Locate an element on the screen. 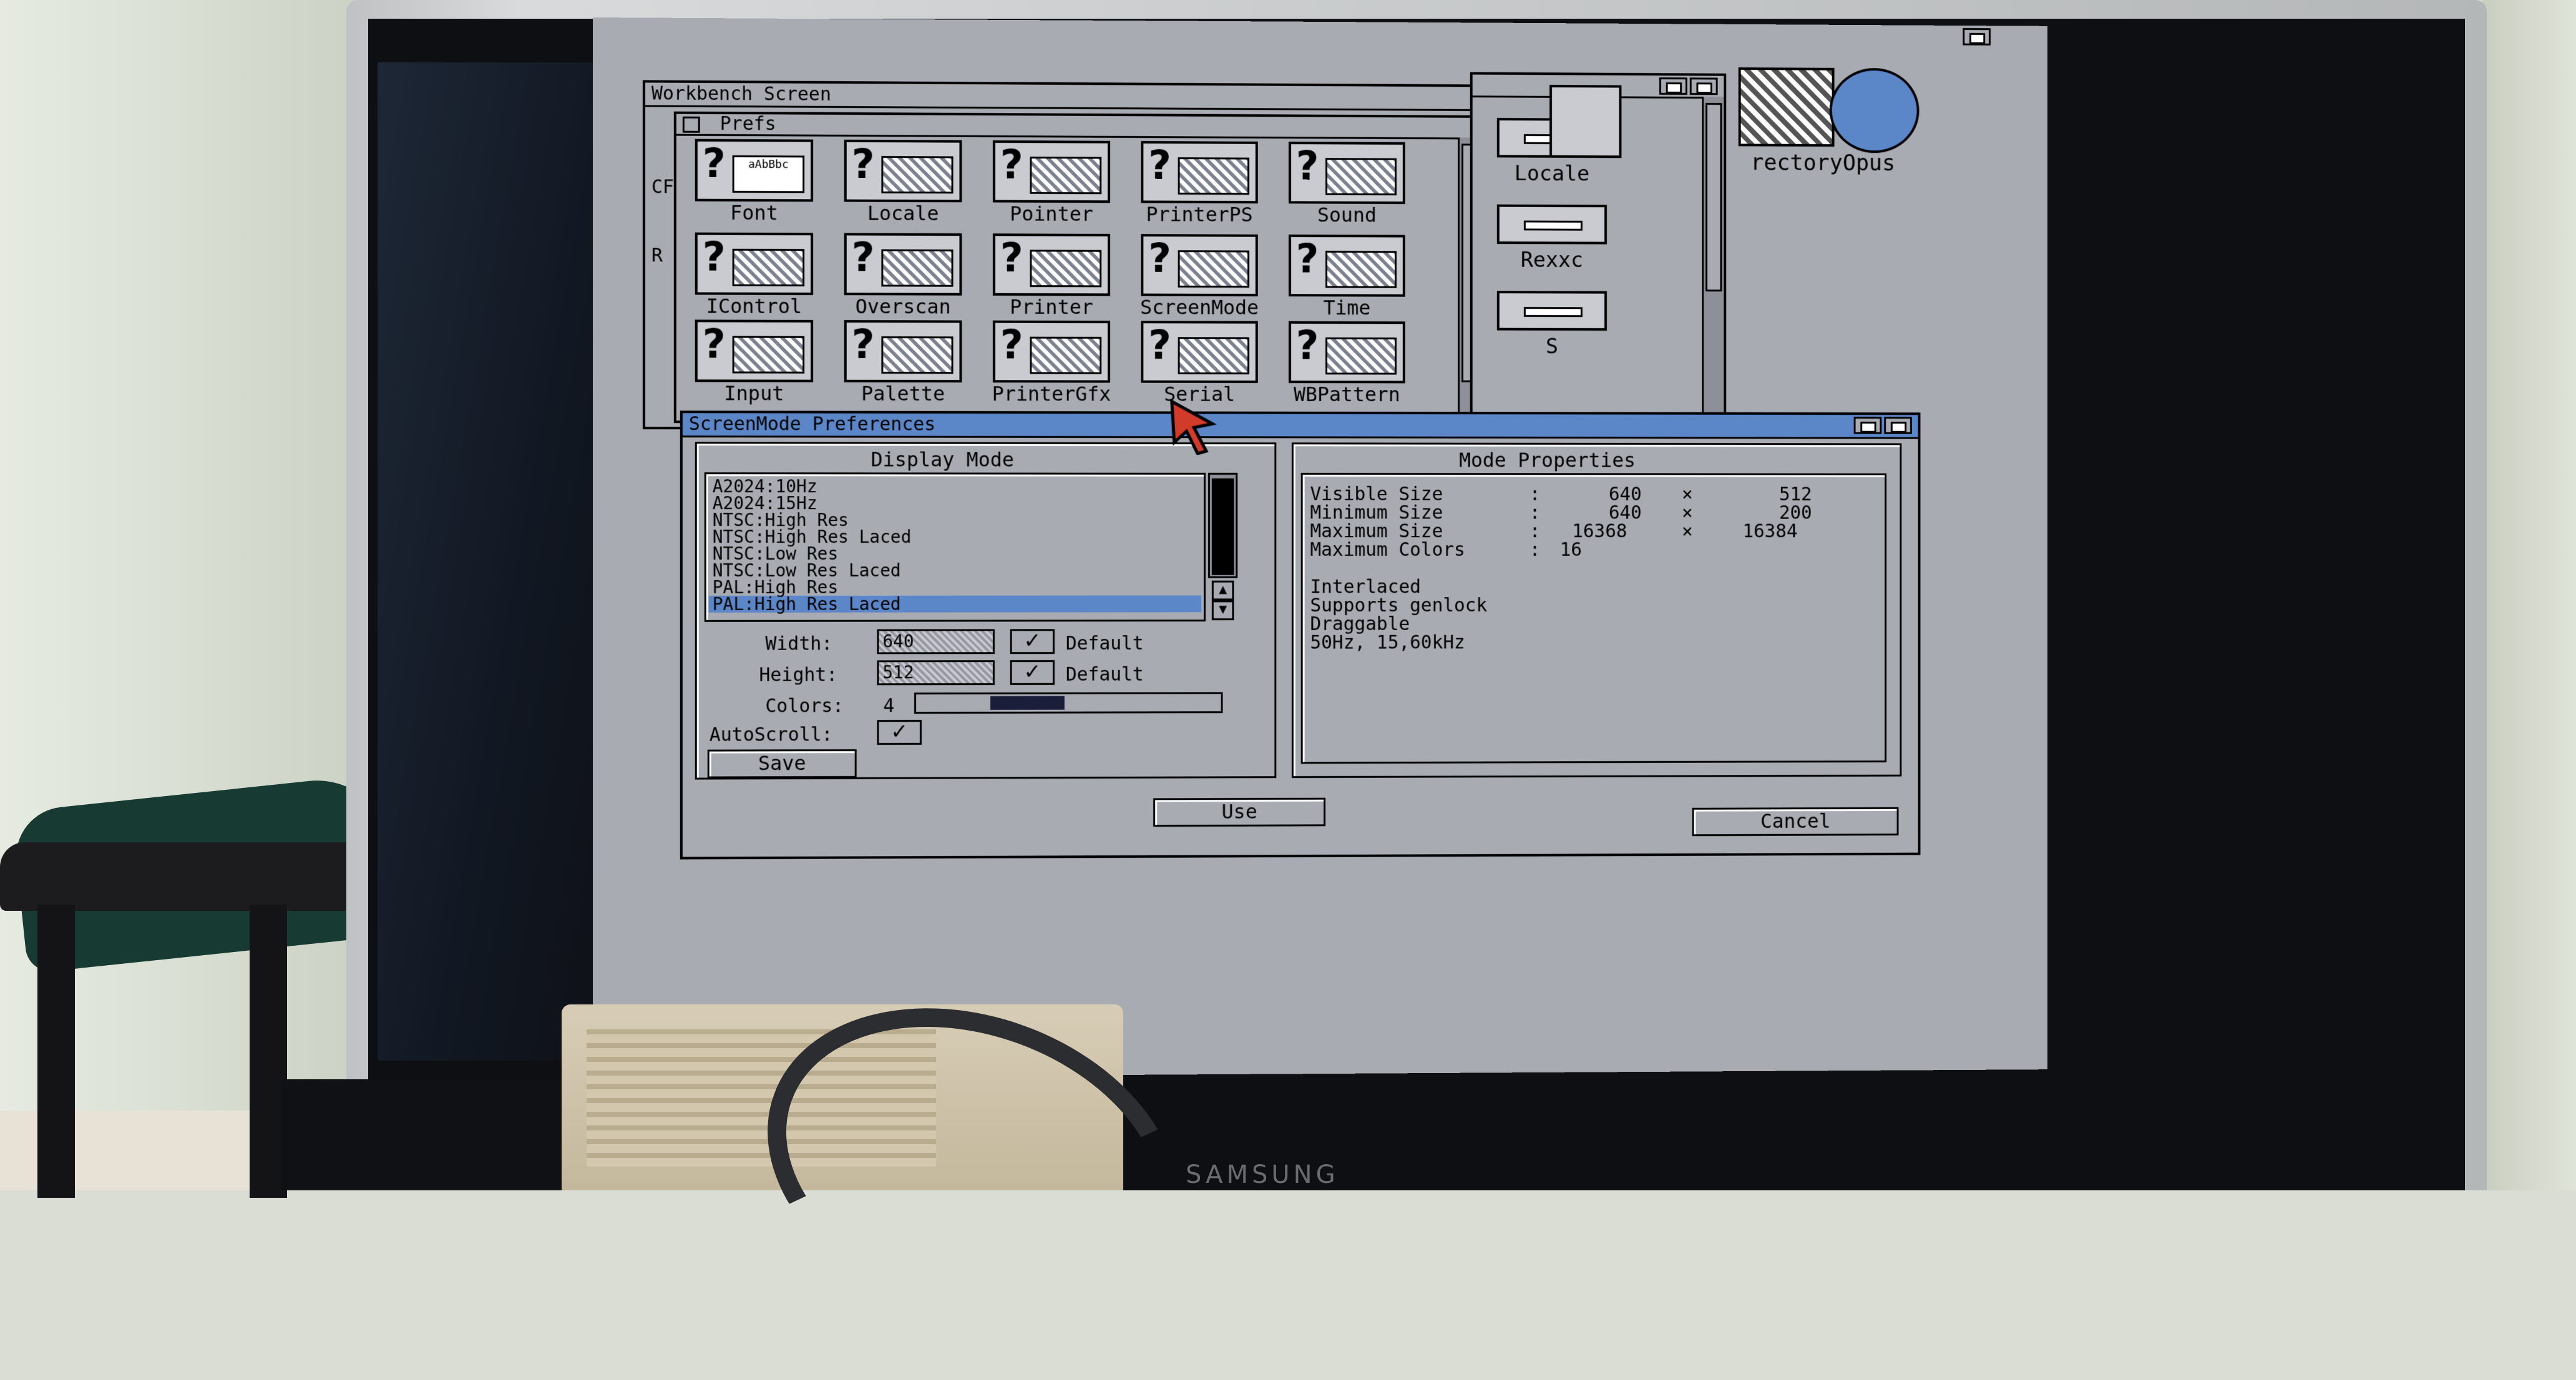 The height and width of the screenshot is (1380, 2576). drawer-s-icon is located at coordinates (1551, 311).